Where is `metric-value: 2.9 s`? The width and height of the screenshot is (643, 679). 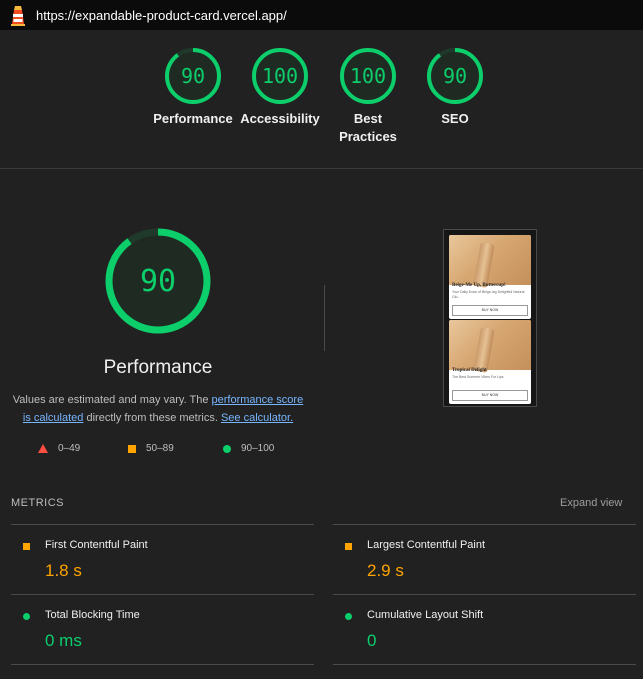
metric-value: 2.9 s is located at coordinates (385, 570).